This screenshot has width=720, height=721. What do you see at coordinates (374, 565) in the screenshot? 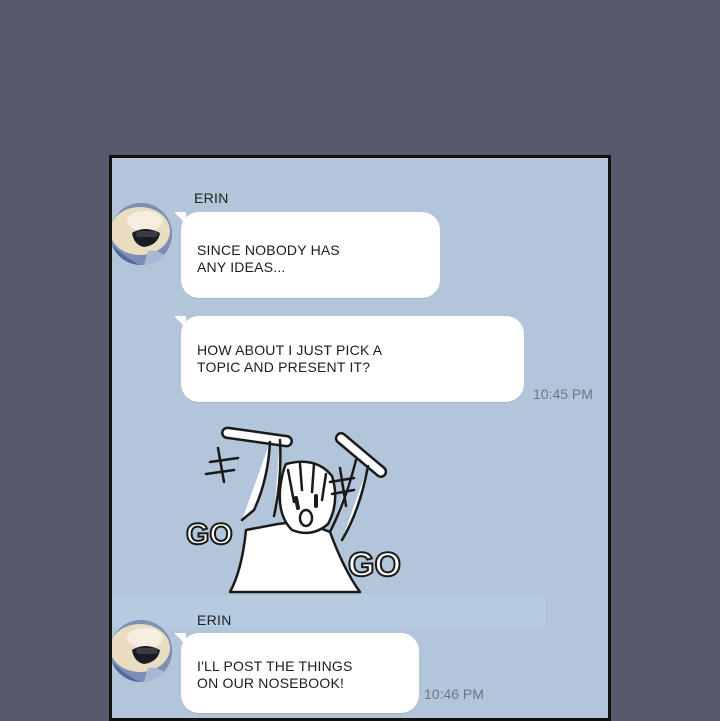
I see `sticker-text-right: GO` at bounding box center [374, 565].